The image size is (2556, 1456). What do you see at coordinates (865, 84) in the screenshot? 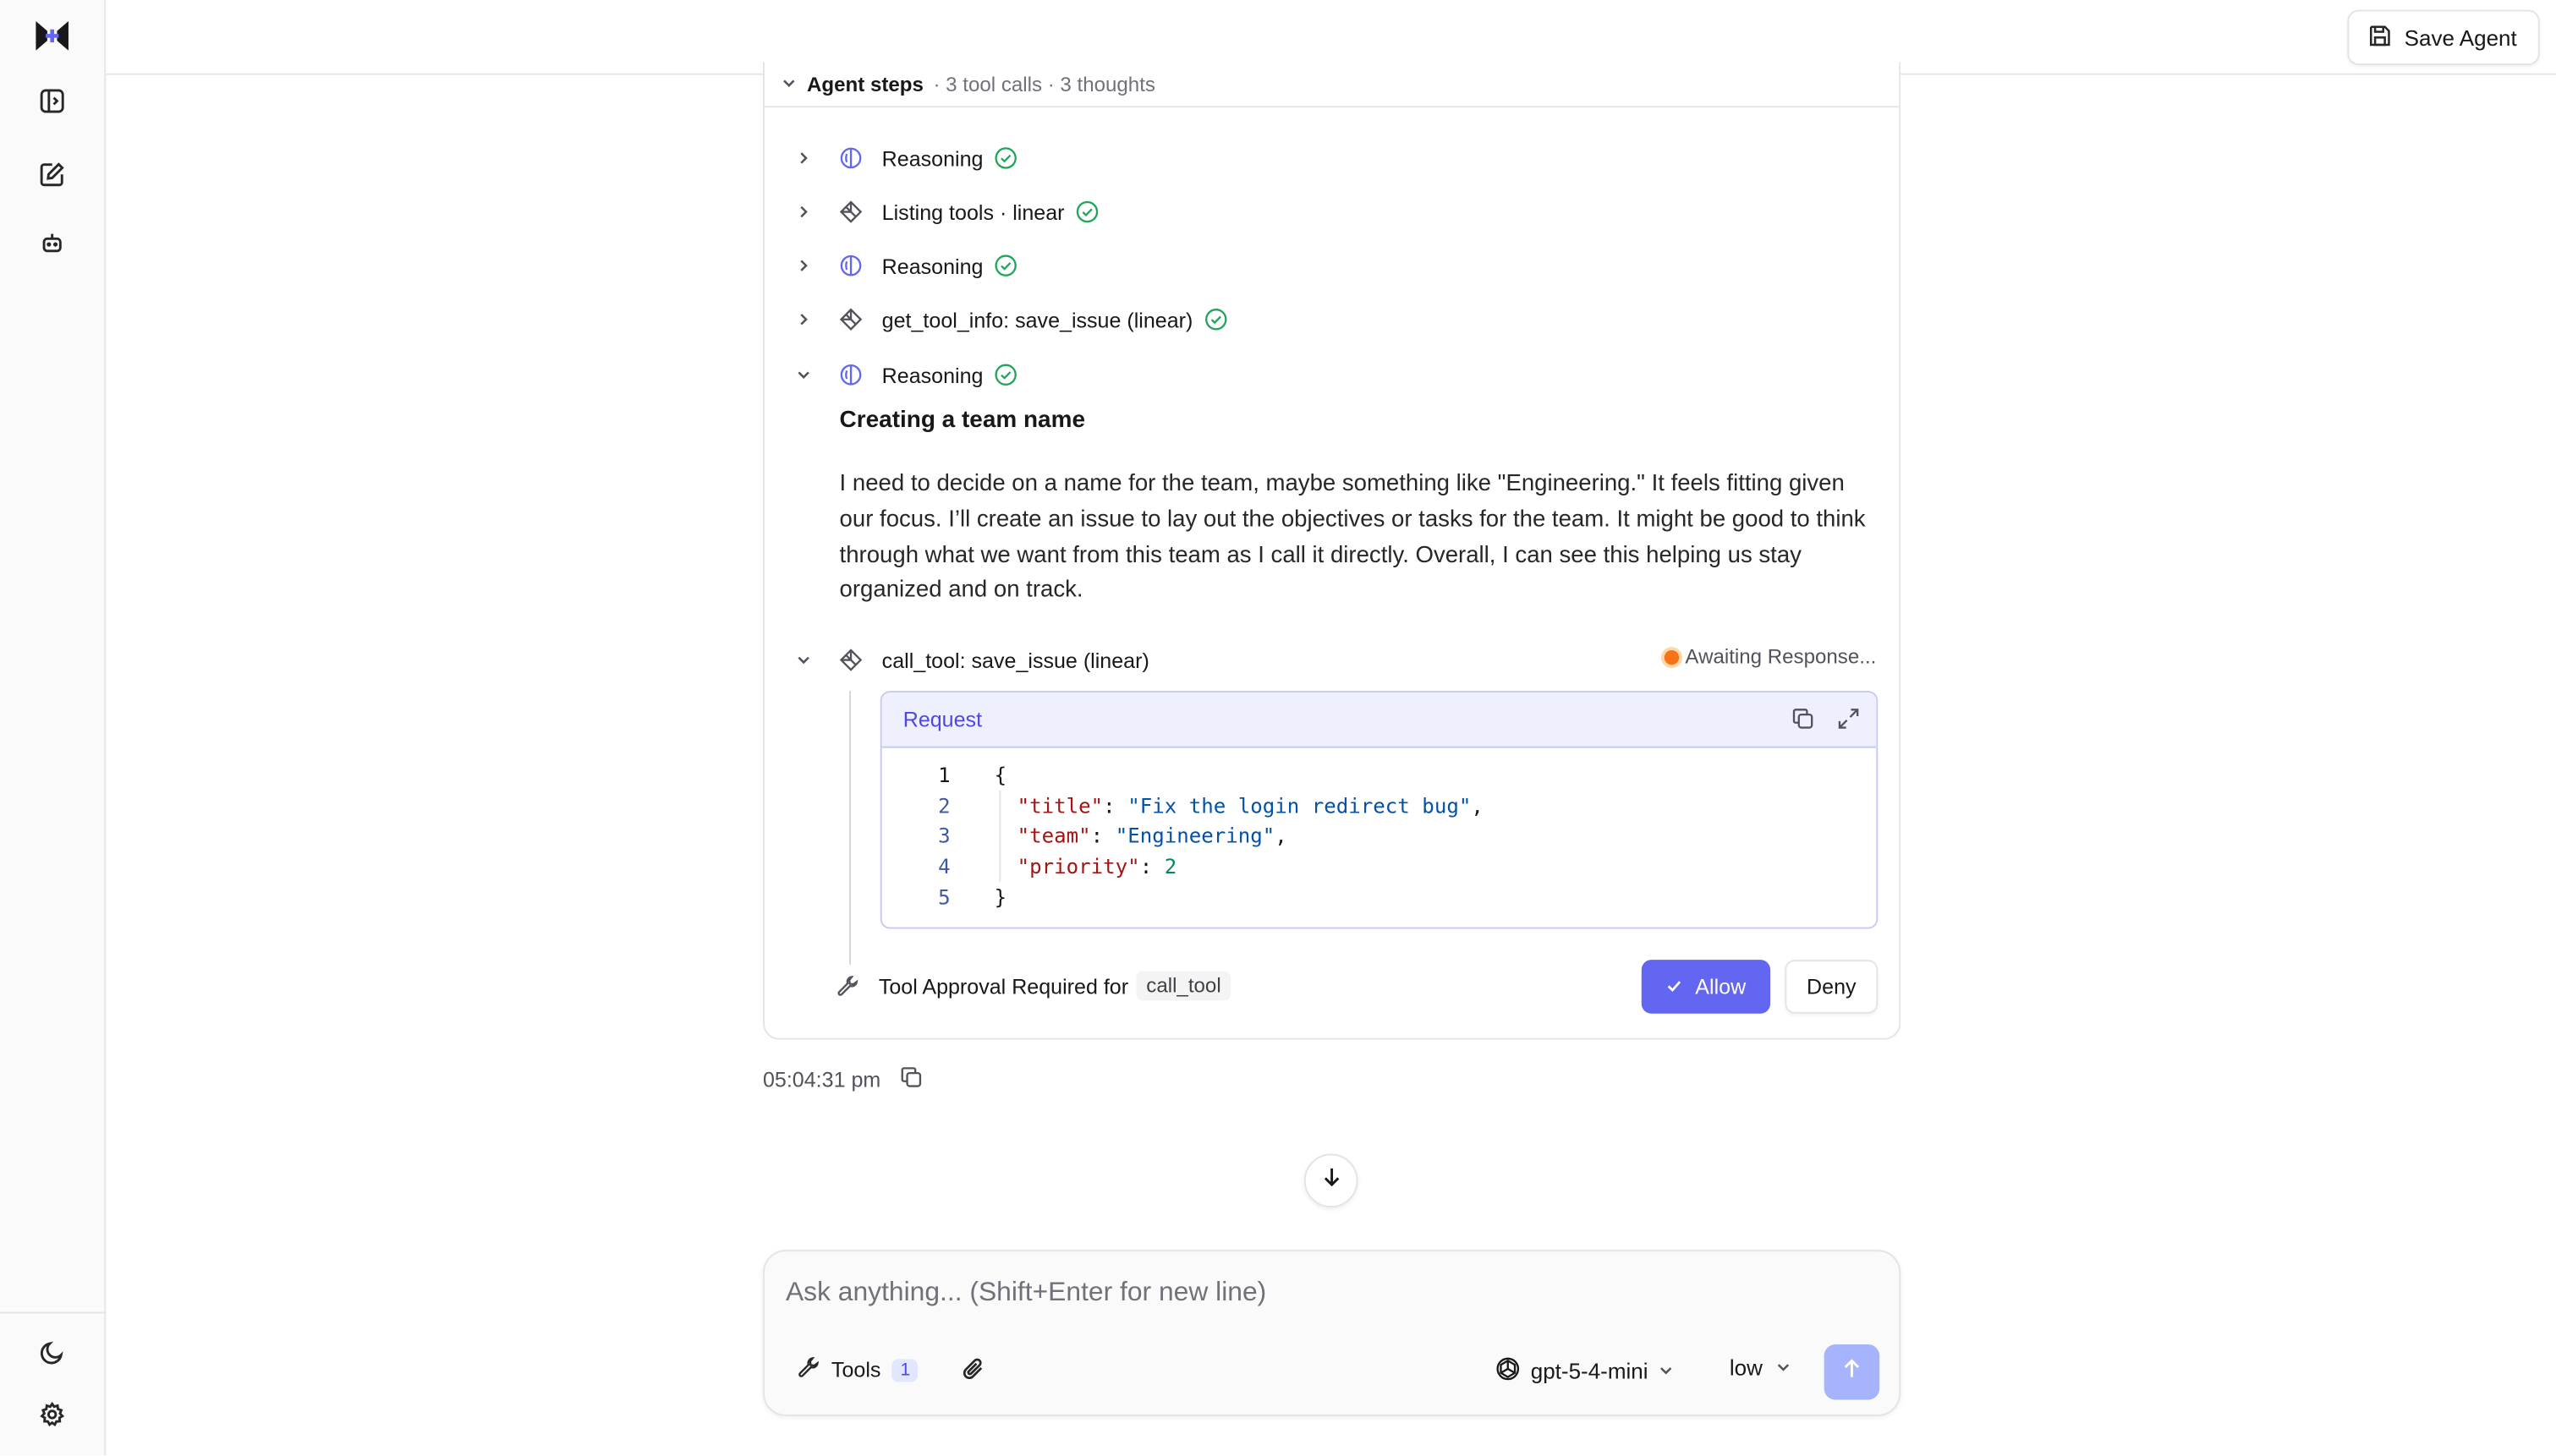
I see `agent-steps-title: Agent steps` at bounding box center [865, 84].